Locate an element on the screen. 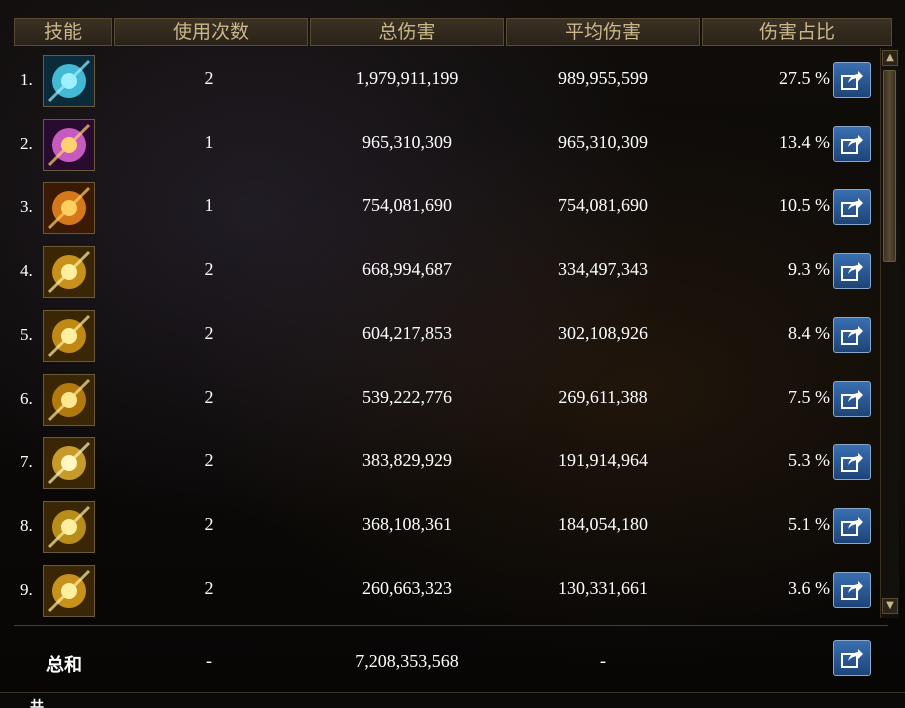 This screenshot has width=905, height=708. golden-strike-skill-icon is located at coordinates (69, 399).